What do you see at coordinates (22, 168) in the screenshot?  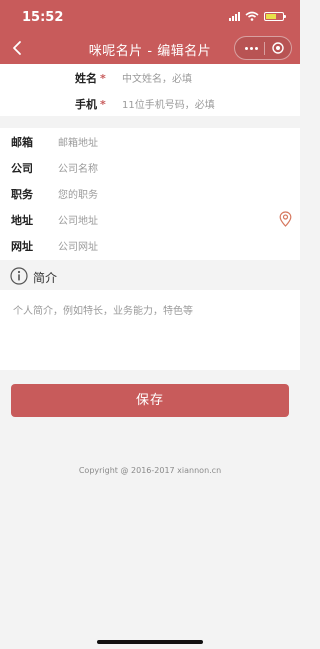 I see `company-label: 公司` at bounding box center [22, 168].